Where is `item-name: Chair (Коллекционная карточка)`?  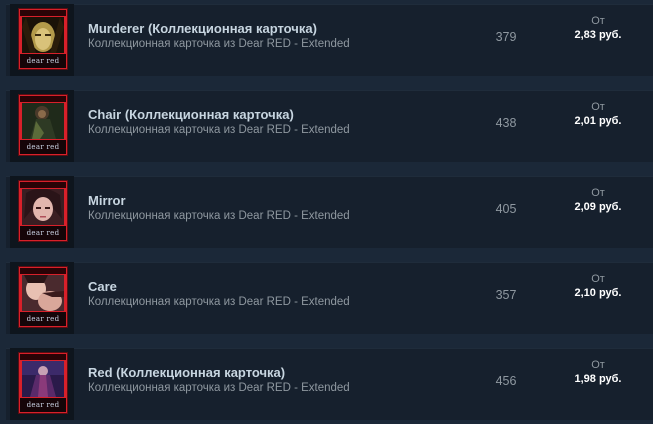
item-name: Chair (Коллекционная карточка) is located at coordinates (191, 114).